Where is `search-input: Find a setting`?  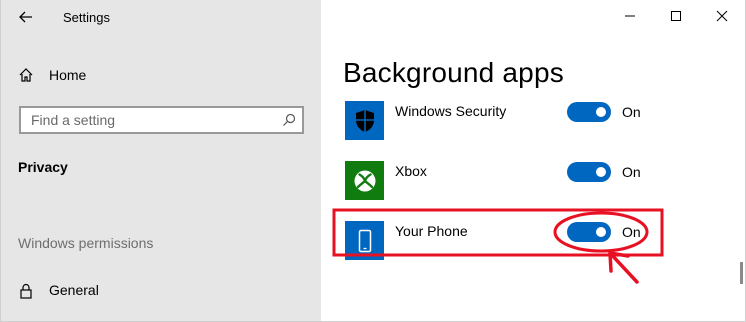
search-input: Find a setting is located at coordinates (161, 120).